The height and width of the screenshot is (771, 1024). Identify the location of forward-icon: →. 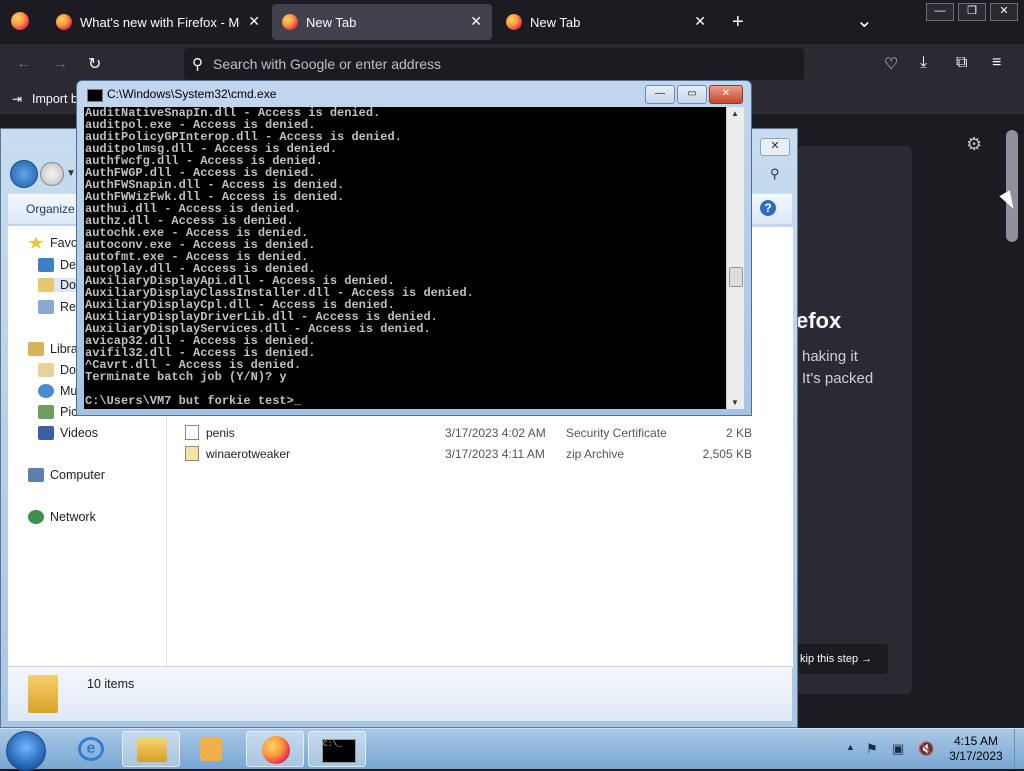
(60, 64).